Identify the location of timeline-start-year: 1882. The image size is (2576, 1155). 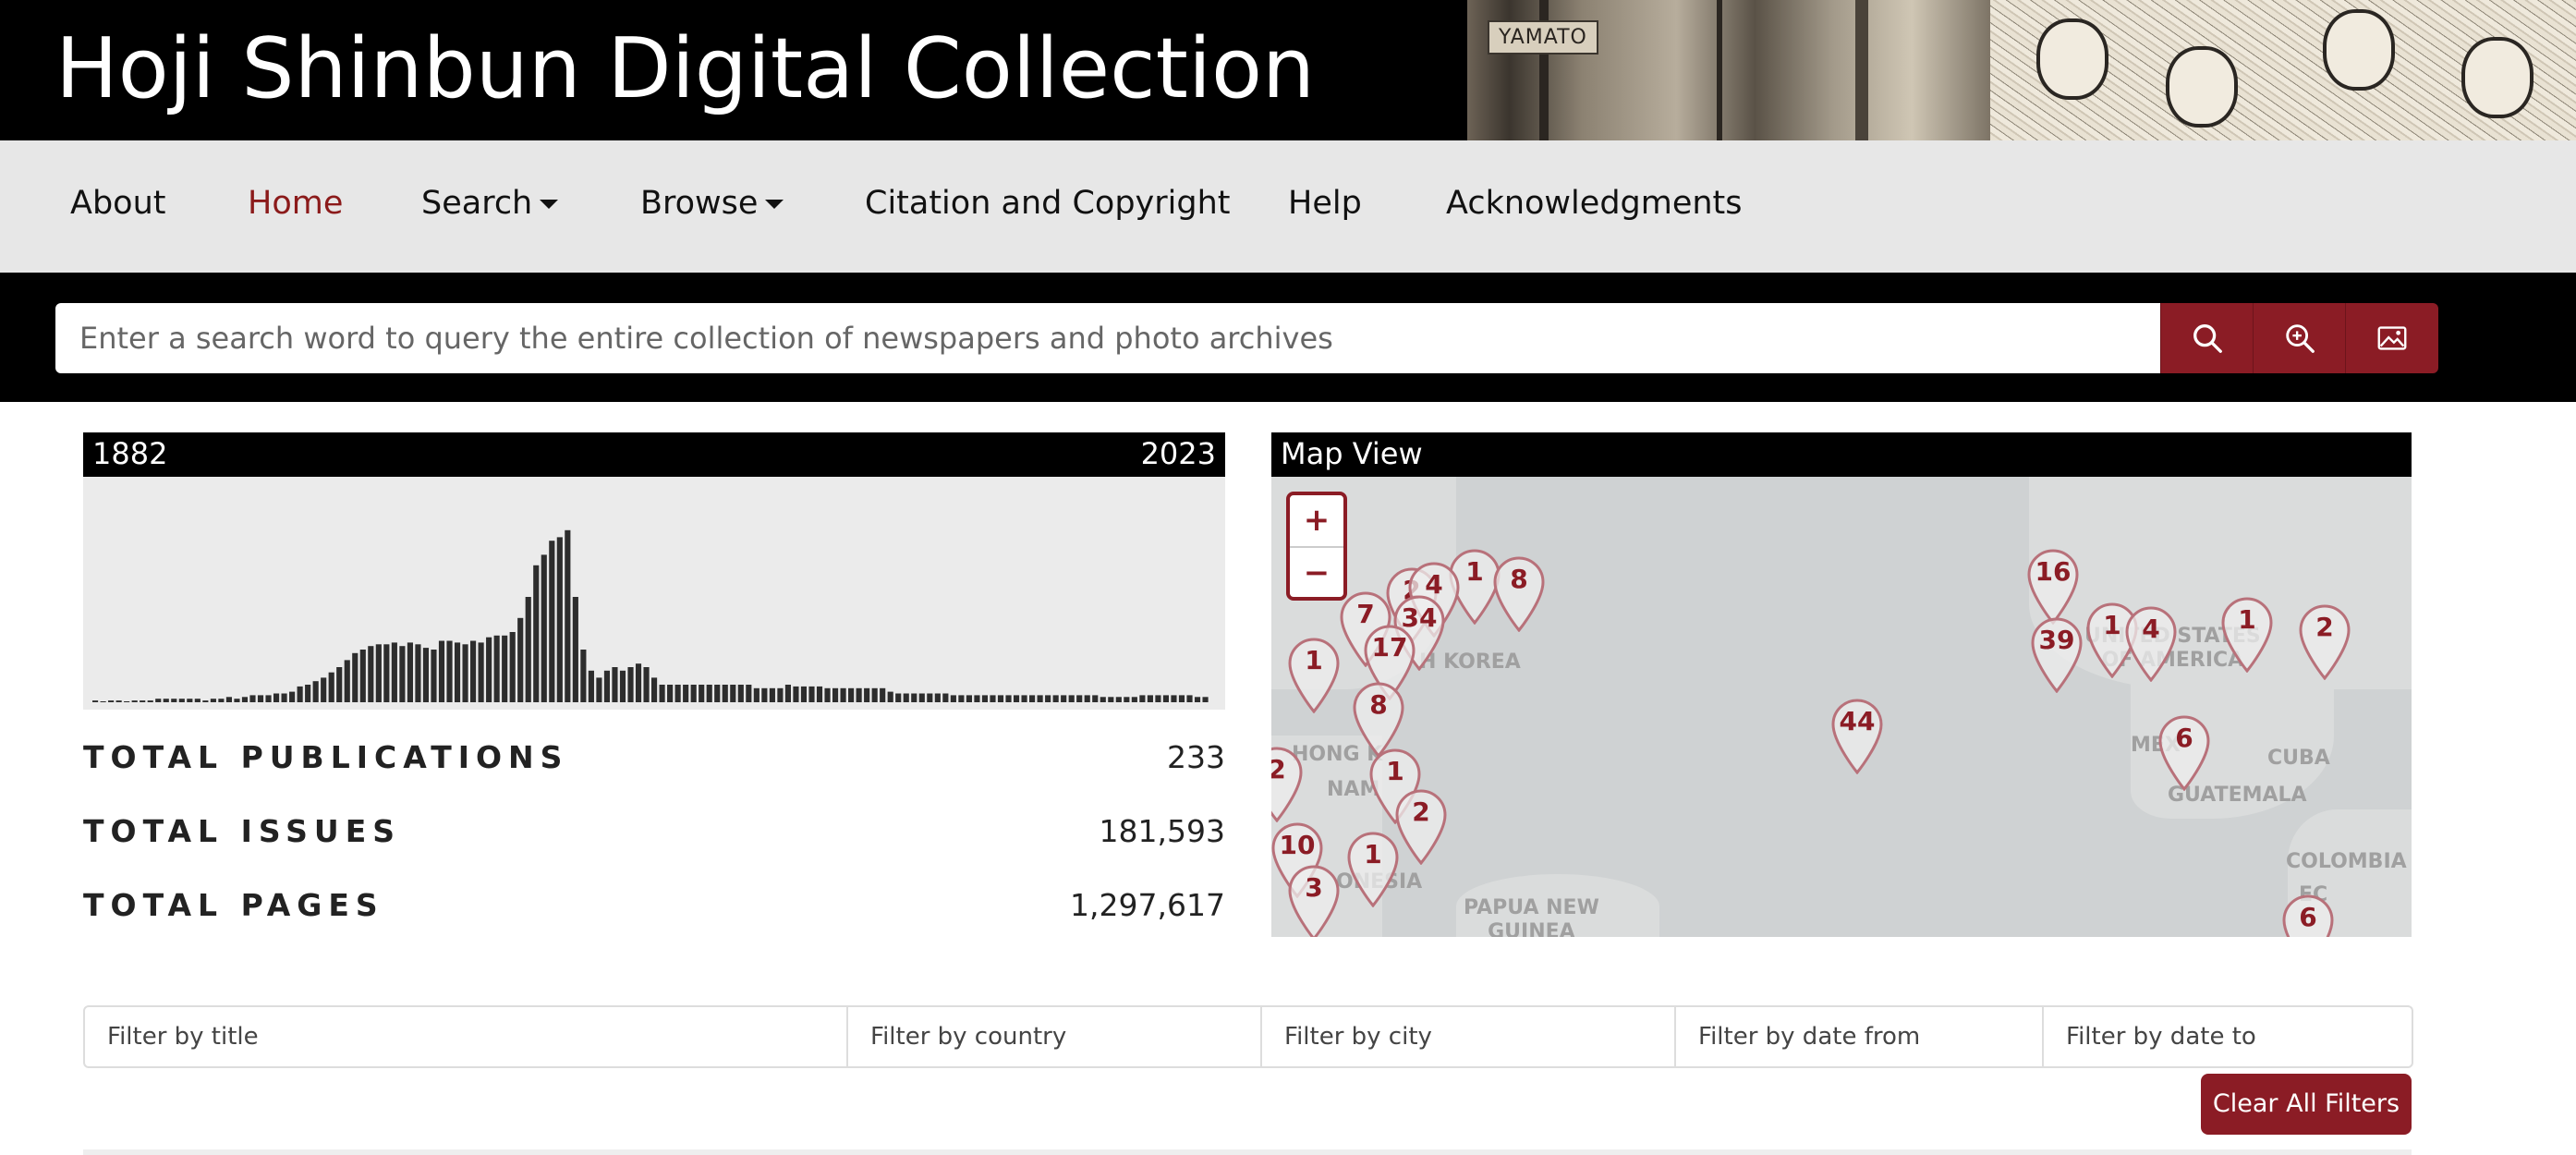
(130, 453).